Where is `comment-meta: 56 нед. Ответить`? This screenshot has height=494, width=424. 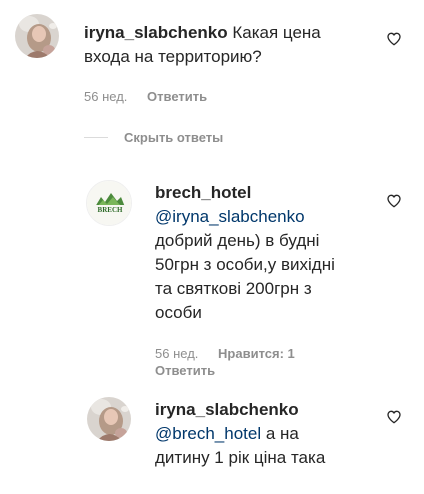 comment-meta: 56 нед. Ответить is located at coordinates (145, 97).